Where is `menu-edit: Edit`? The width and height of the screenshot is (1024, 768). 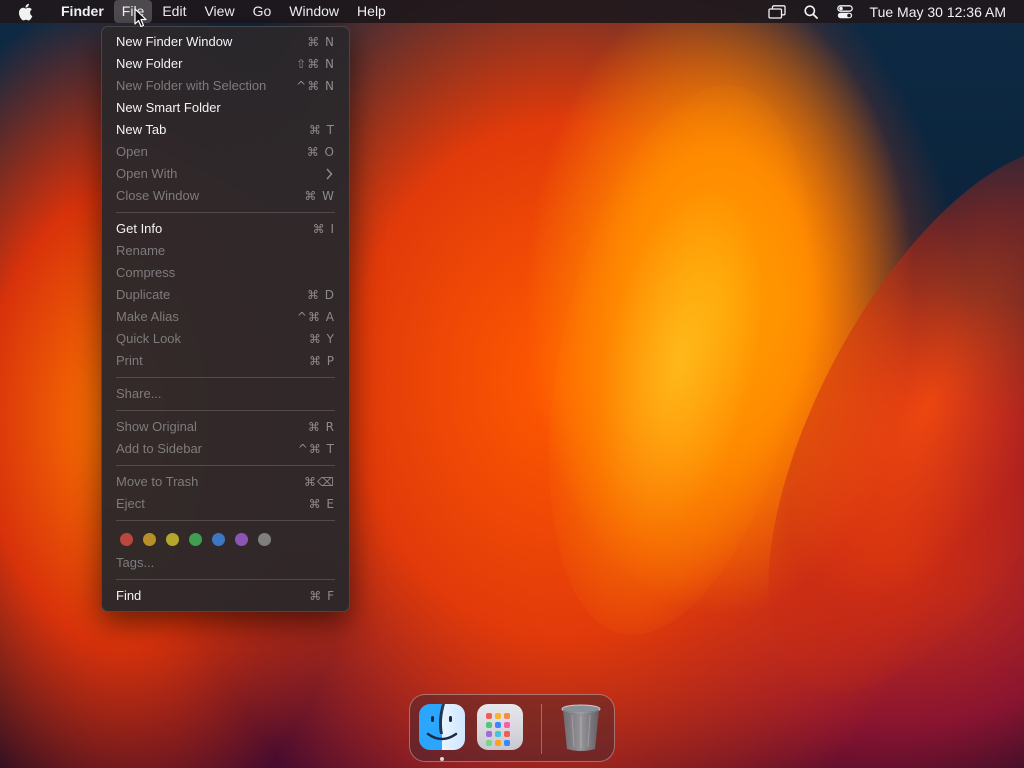 menu-edit: Edit is located at coordinates (174, 11).